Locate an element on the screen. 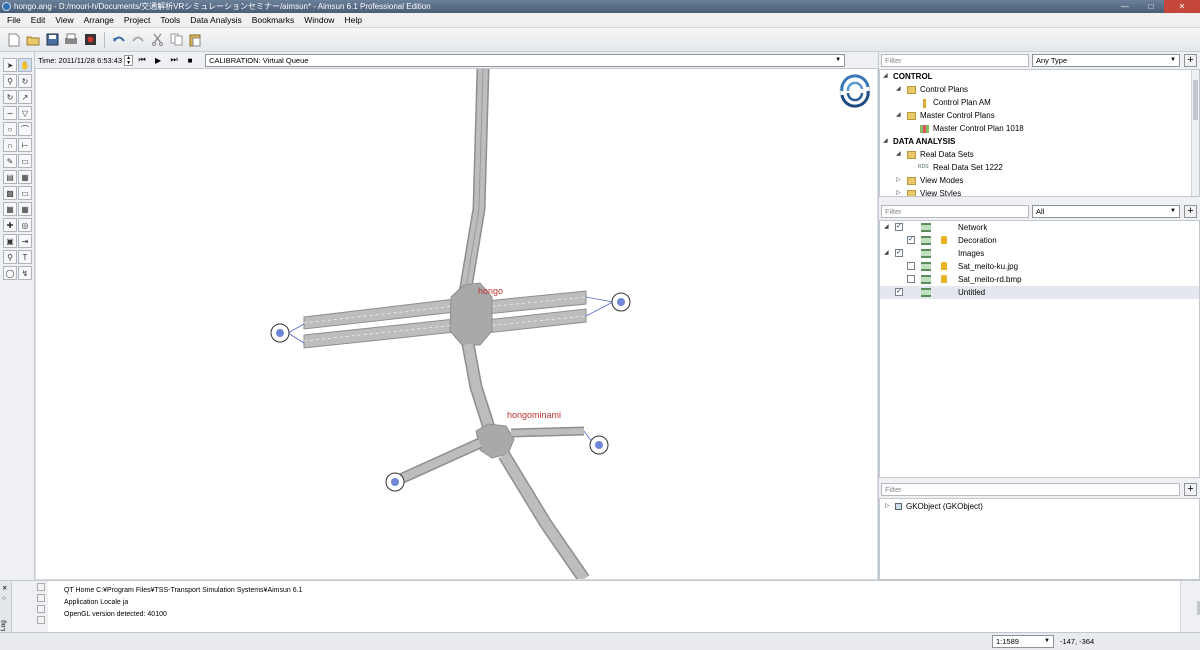 Image resolution: width=1200 pixels, height=650 pixels. select-arrow-icon: ➤ is located at coordinates (10, 65).